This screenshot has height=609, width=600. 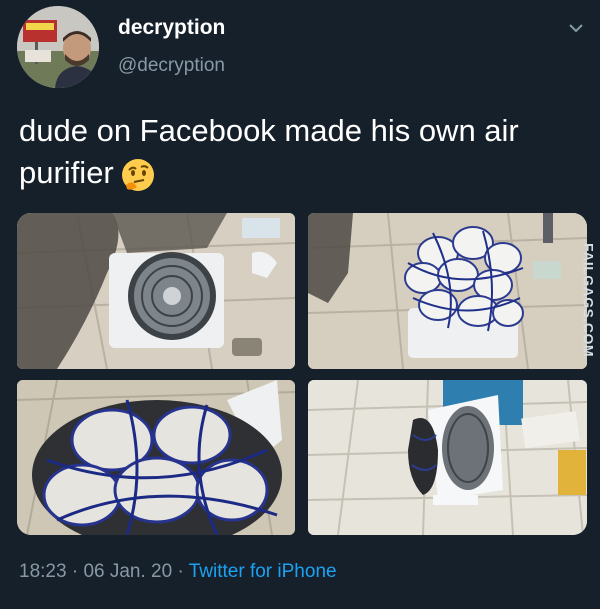 What do you see at coordinates (156, 457) in the screenshot?
I see `photo-masks-closeup` at bounding box center [156, 457].